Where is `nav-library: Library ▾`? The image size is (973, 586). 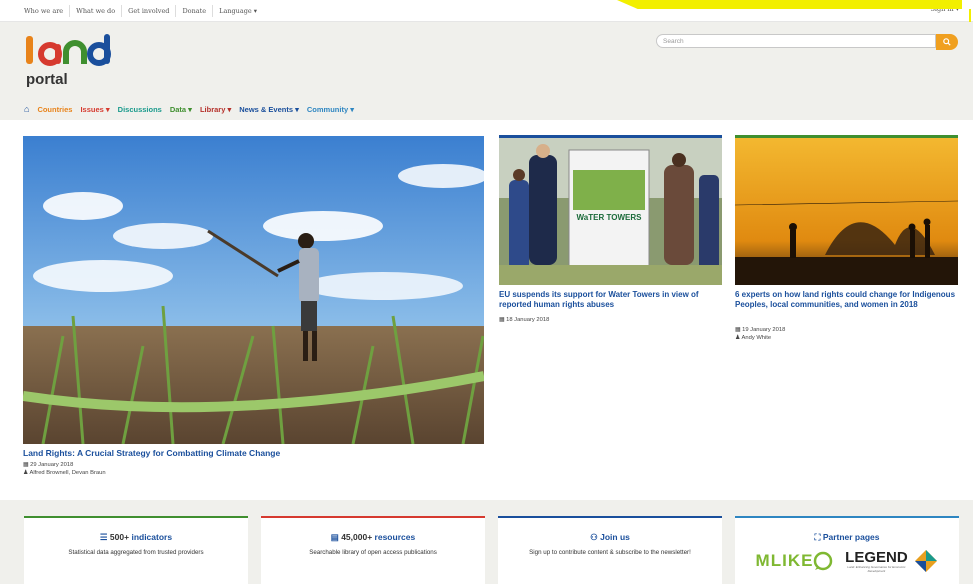
nav-library: Library ▾ is located at coordinates (215, 109).